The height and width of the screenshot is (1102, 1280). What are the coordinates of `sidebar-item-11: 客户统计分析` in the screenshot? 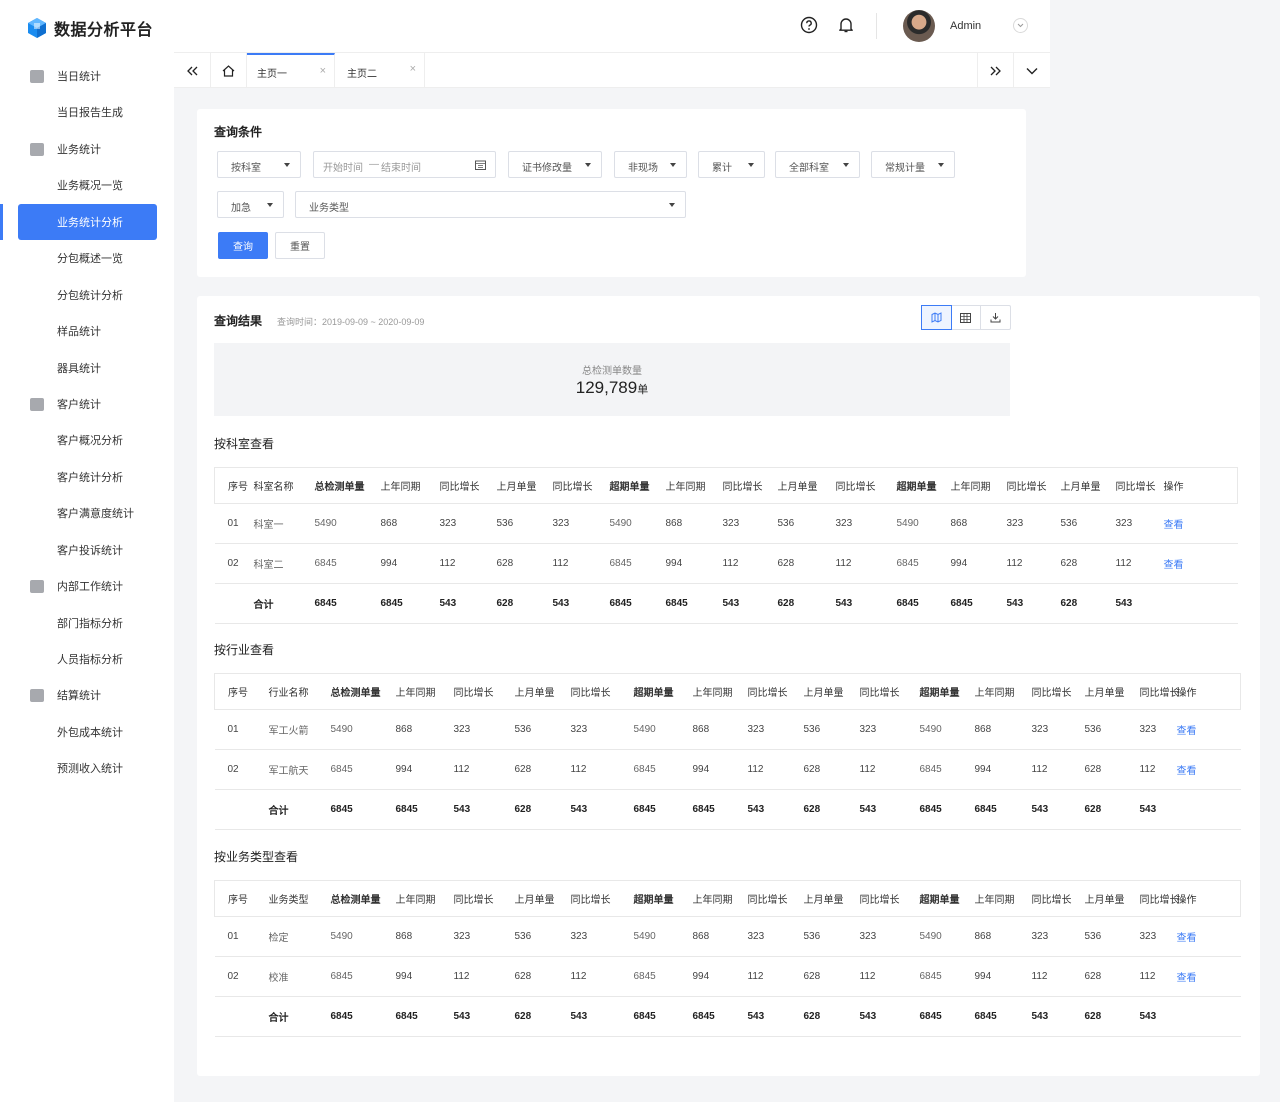 It's located at (87, 477).